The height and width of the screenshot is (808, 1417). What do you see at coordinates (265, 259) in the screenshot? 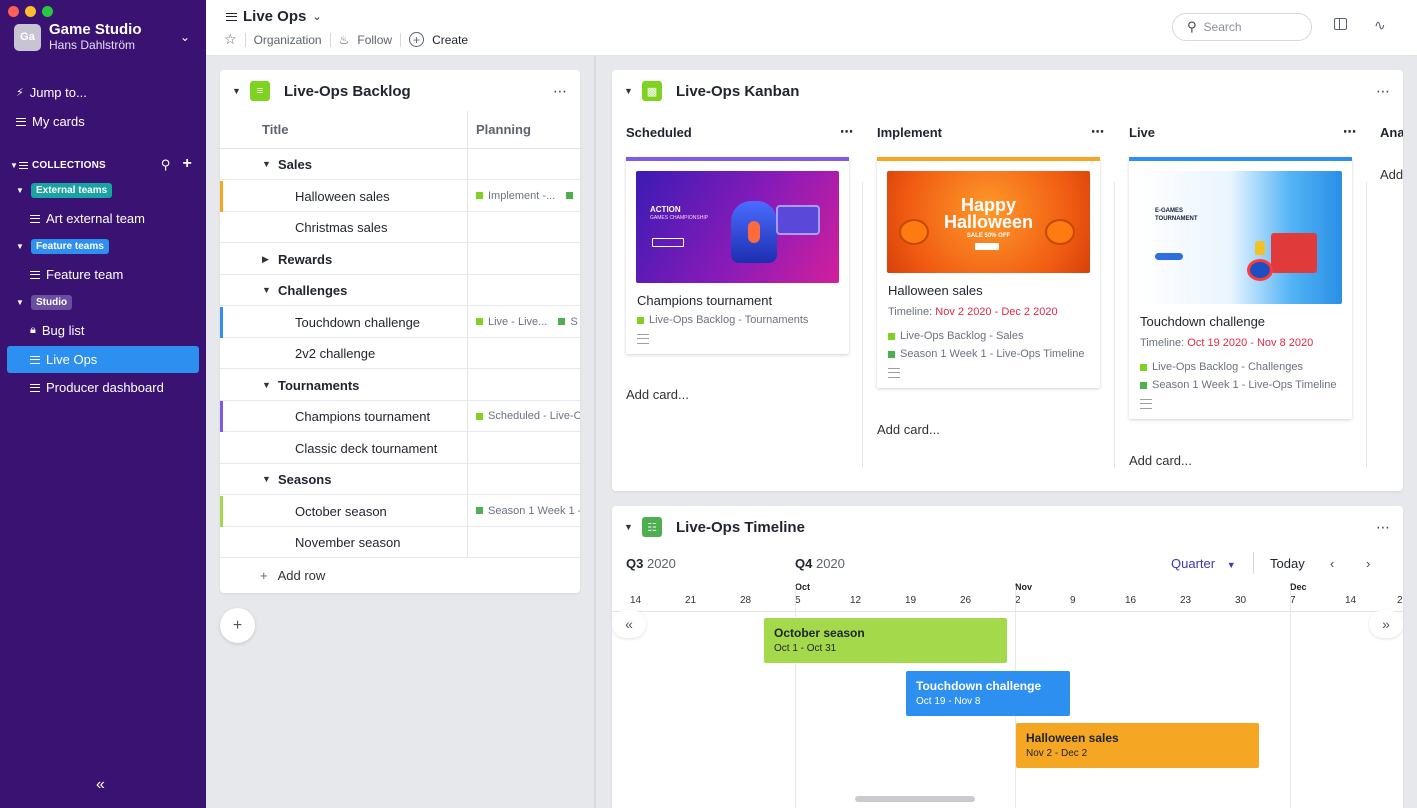
I see `triangle-right-icon: ▶` at bounding box center [265, 259].